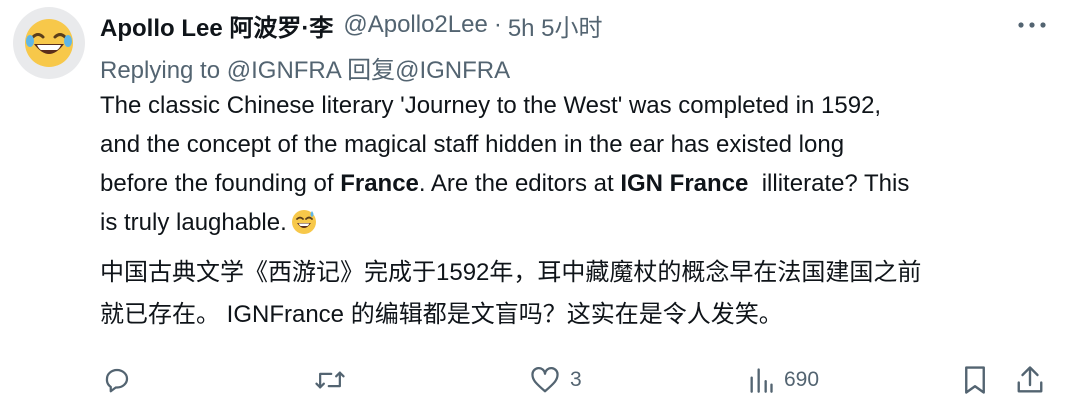  What do you see at coordinates (304, 227) in the screenshot?
I see `sweat-smile-emoji-icon` at bounding box center [304, 227].